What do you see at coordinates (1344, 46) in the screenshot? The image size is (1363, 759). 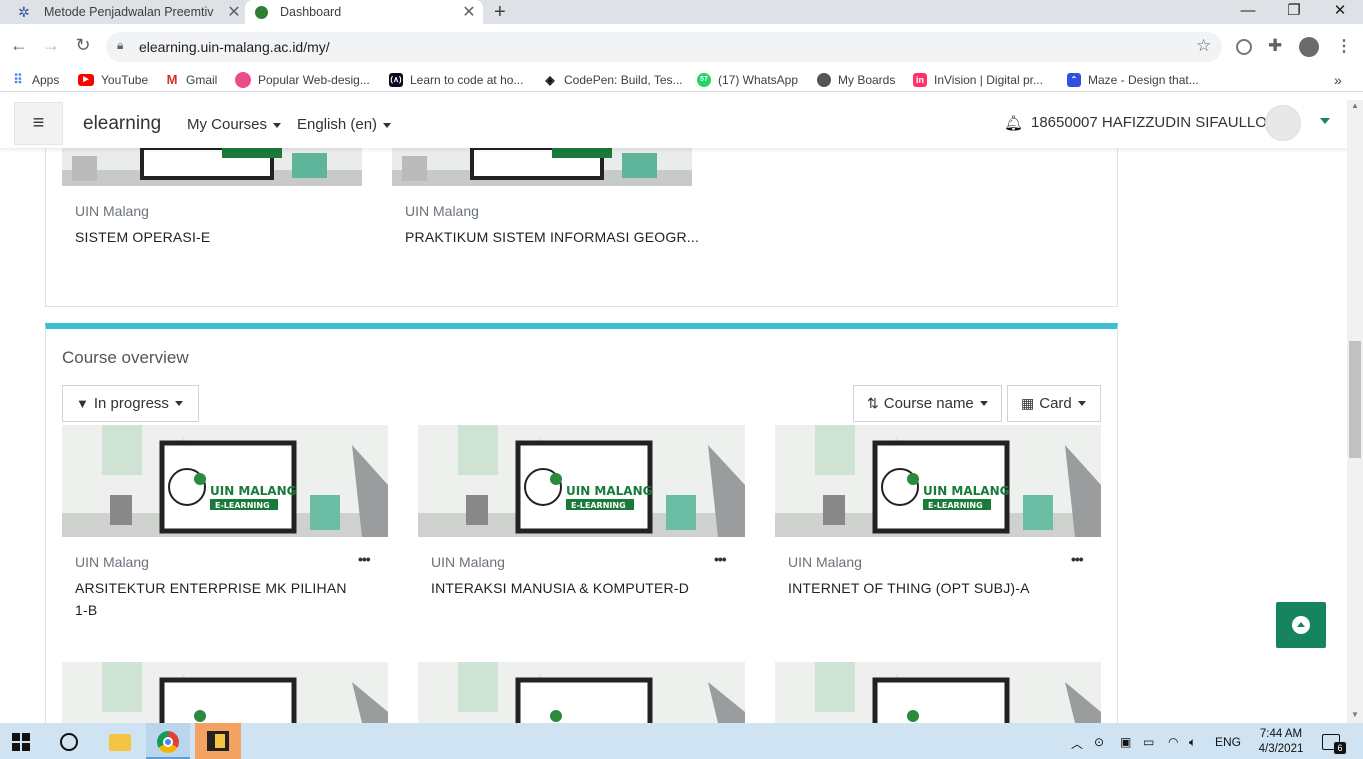 I see `menu-kebab-icon: ⋮` at bounding box center [1344, 46].